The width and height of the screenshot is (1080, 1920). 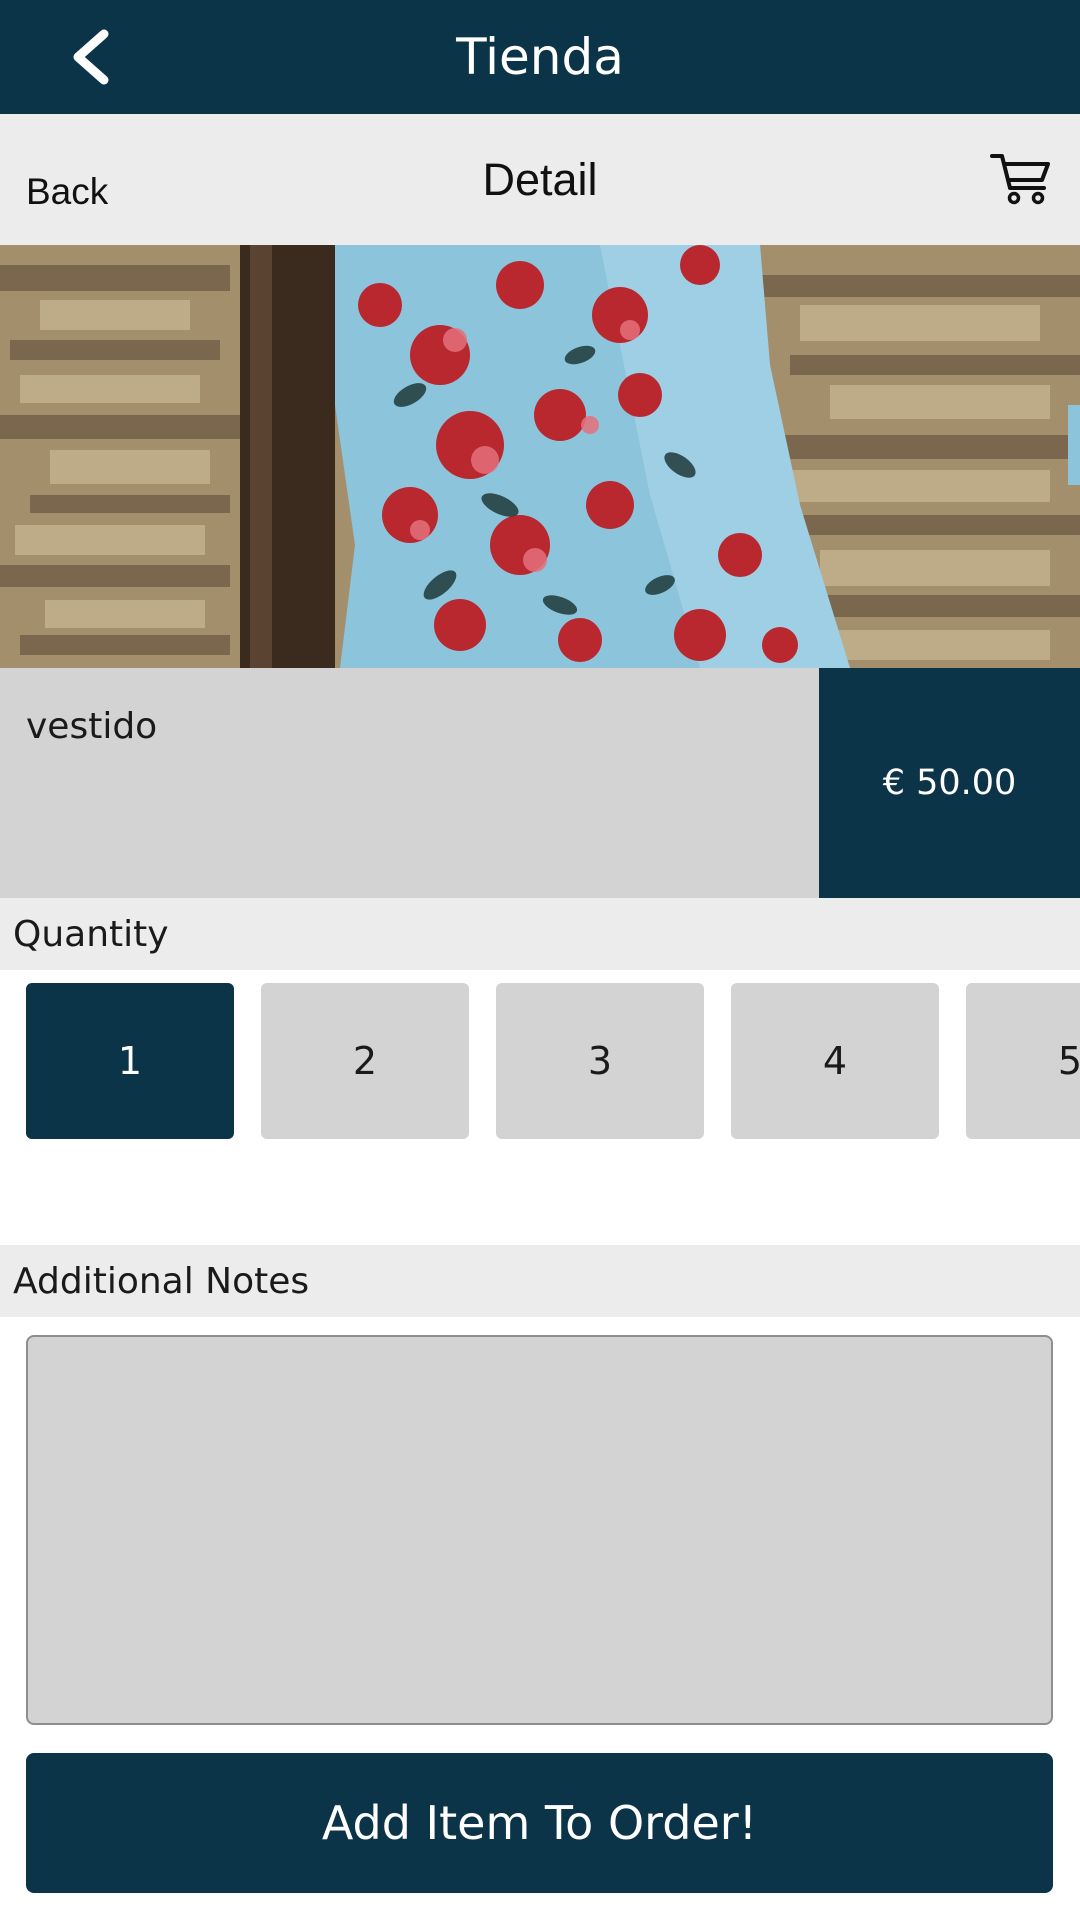 I want to click on product-price: € 50.00, so click(x=949, y=783).